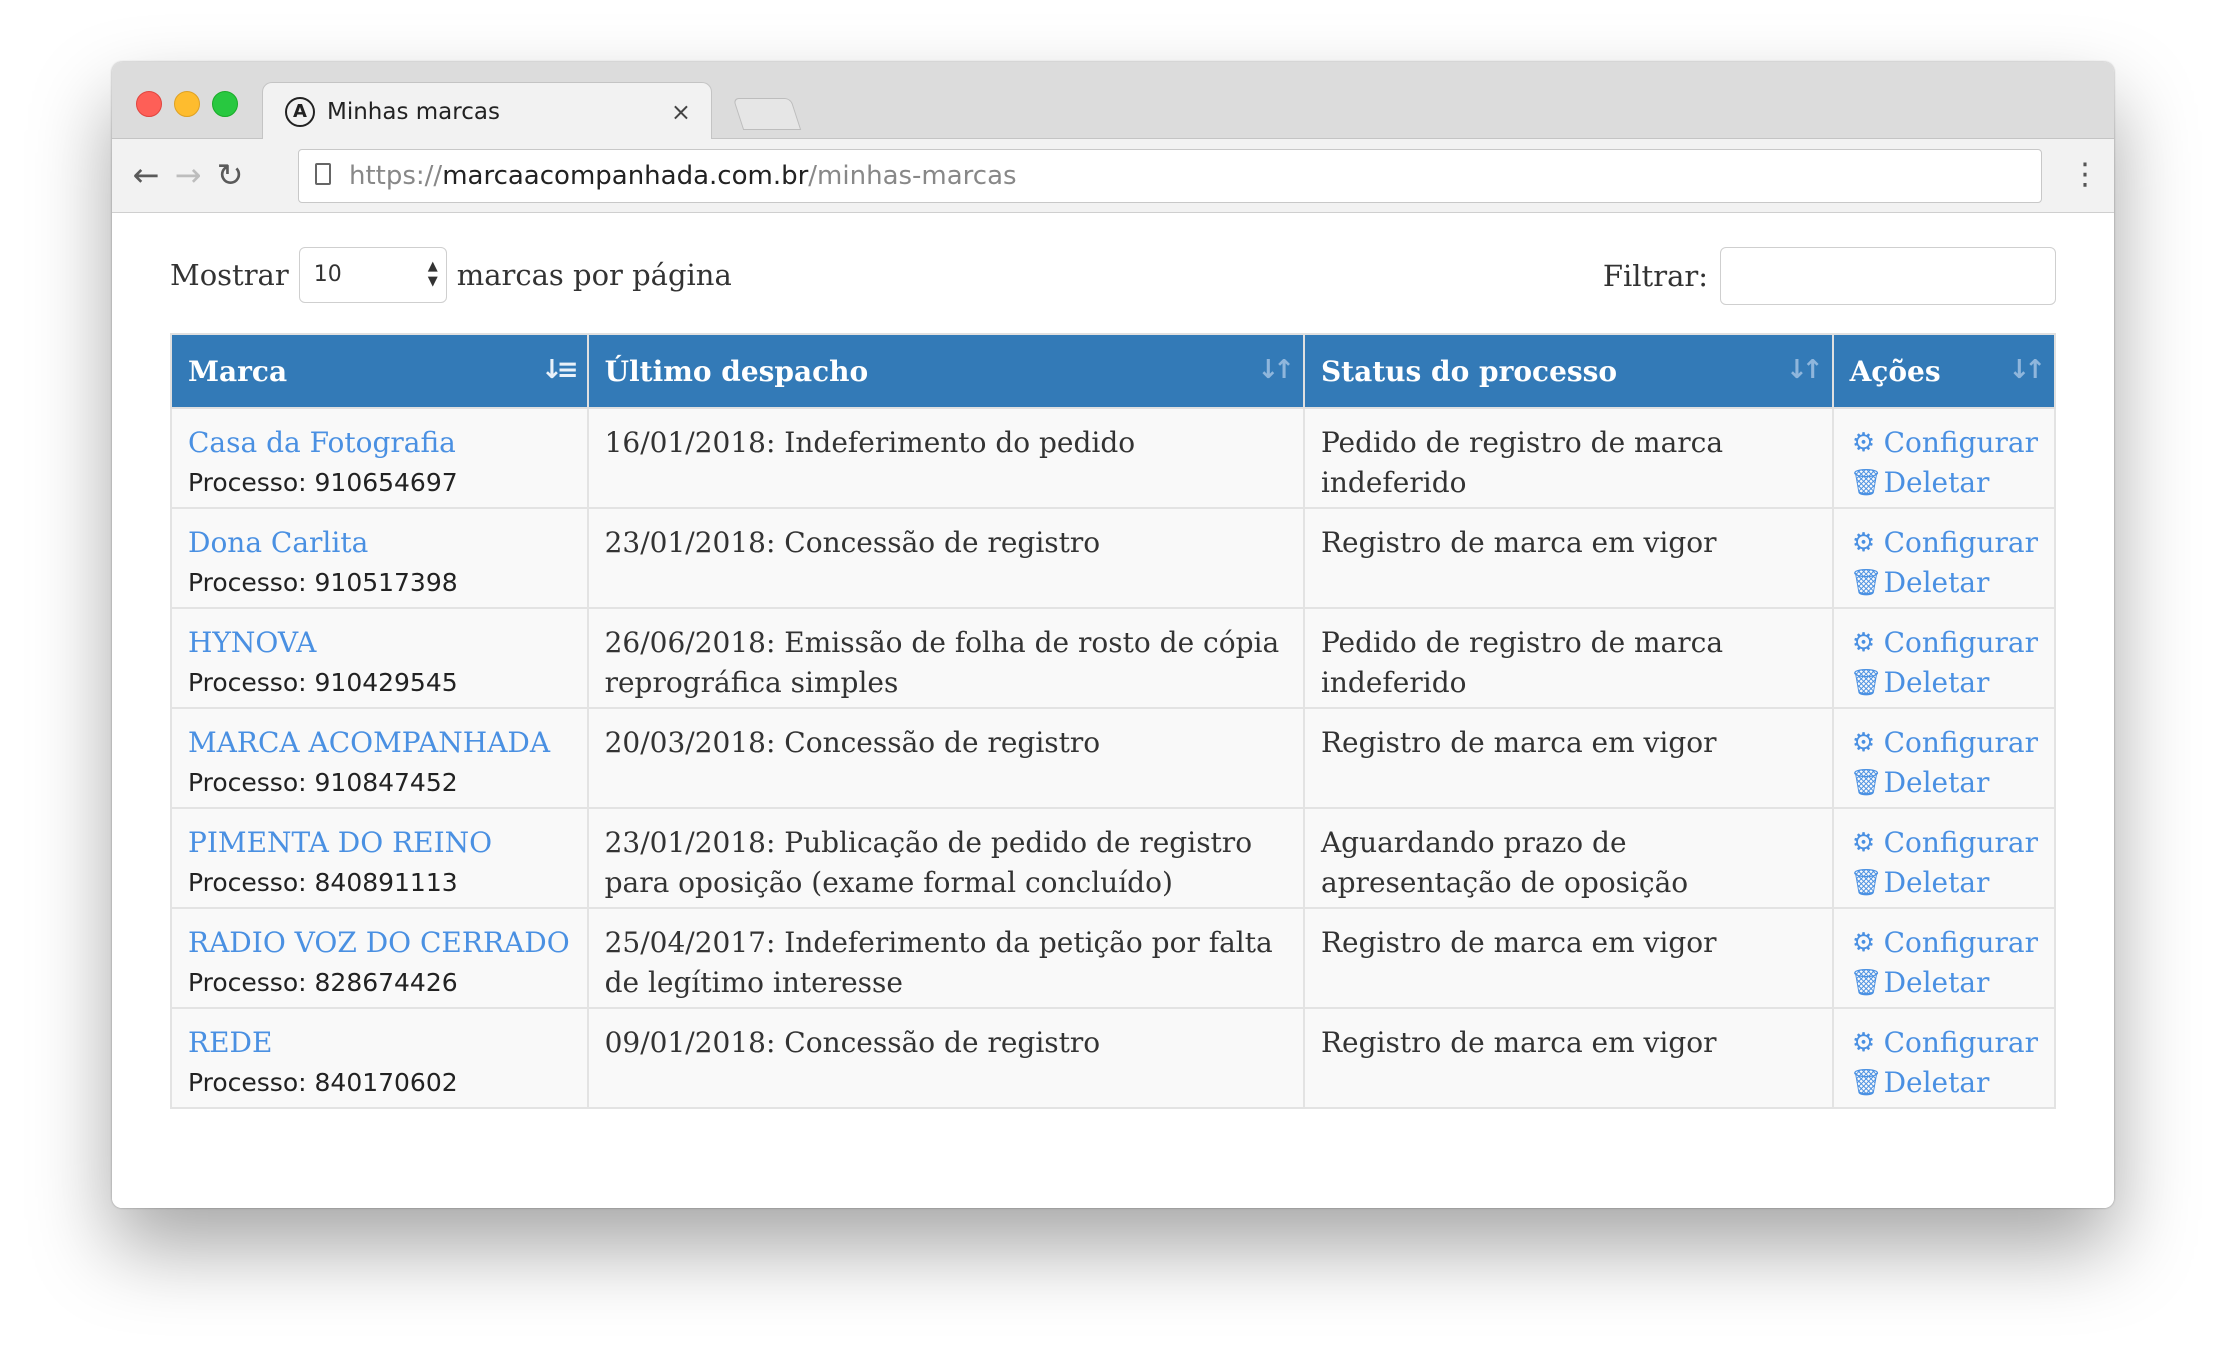 The height and width of the screenshot is (1368, 2220). What do you see at coordinates (1944, 371) in the screenshot?
I see `header-acoes: Ações ↓↑` at bounding box center [1944, 371].